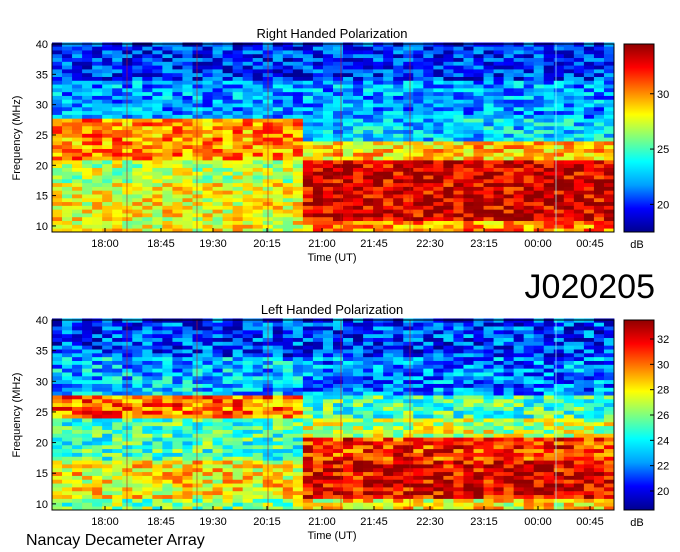 The width and height of the screenshot is (680, 552). I want to click on x-tick-label: 18:45, so click(161, 244).